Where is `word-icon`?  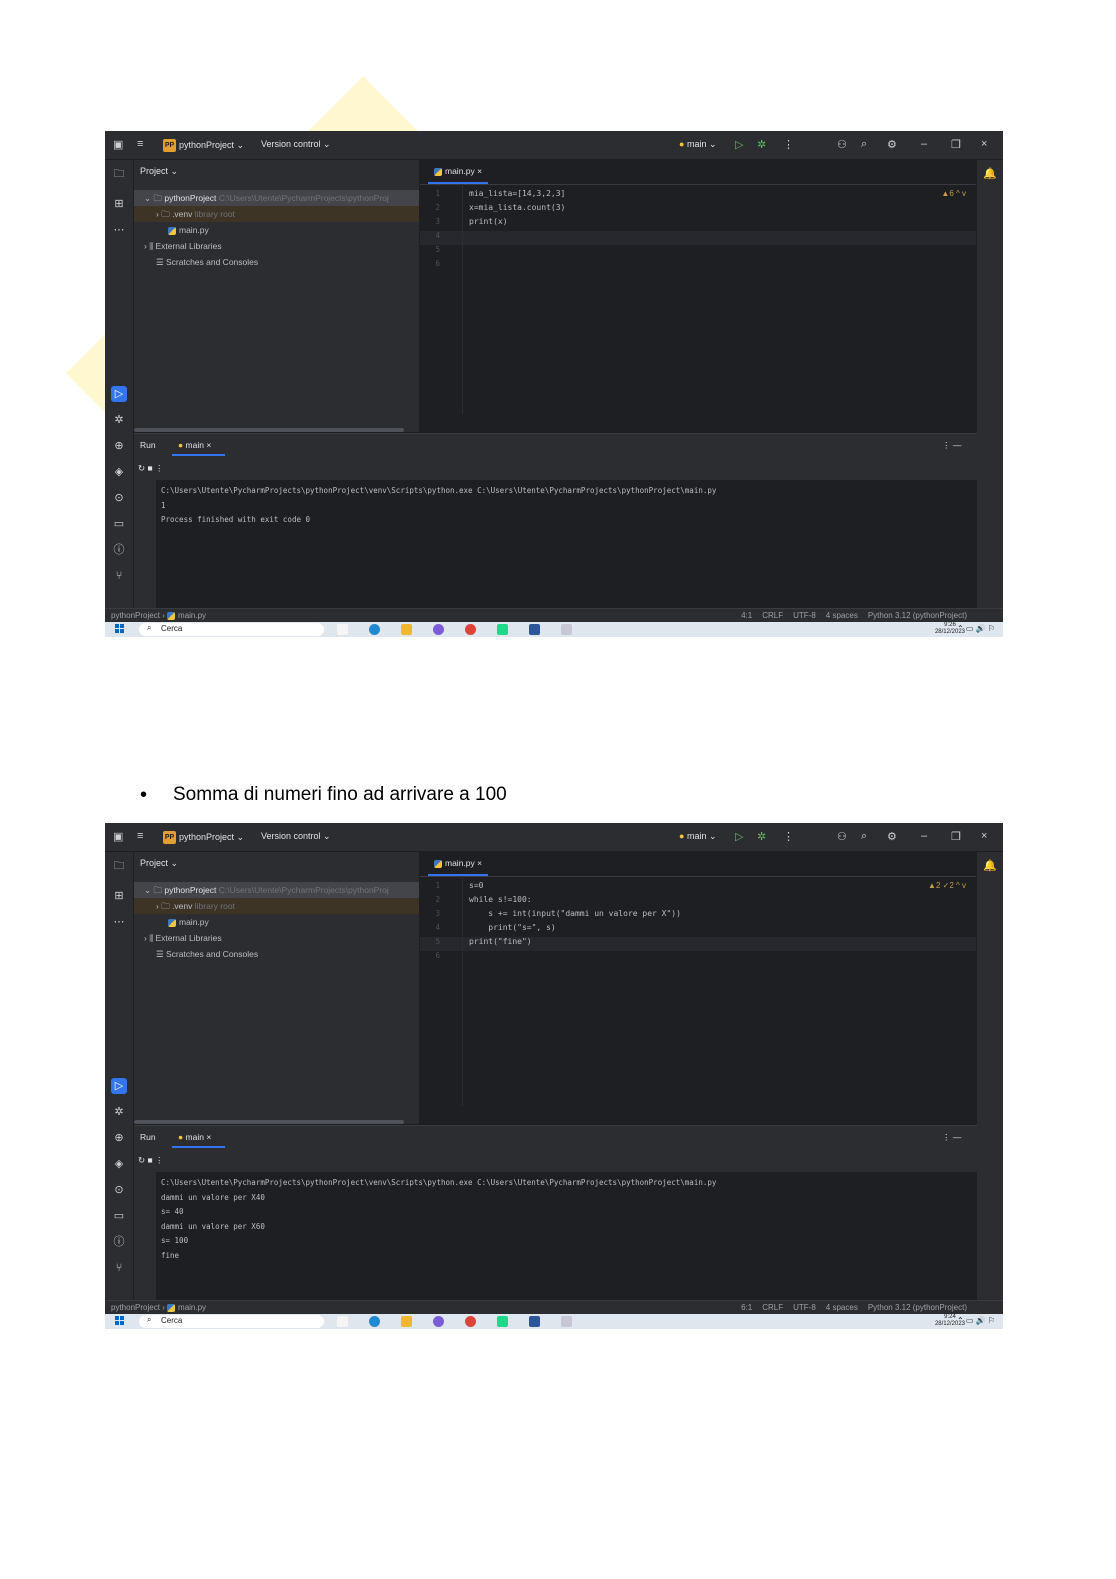
word-icon is located at coordinates (534, 1321).